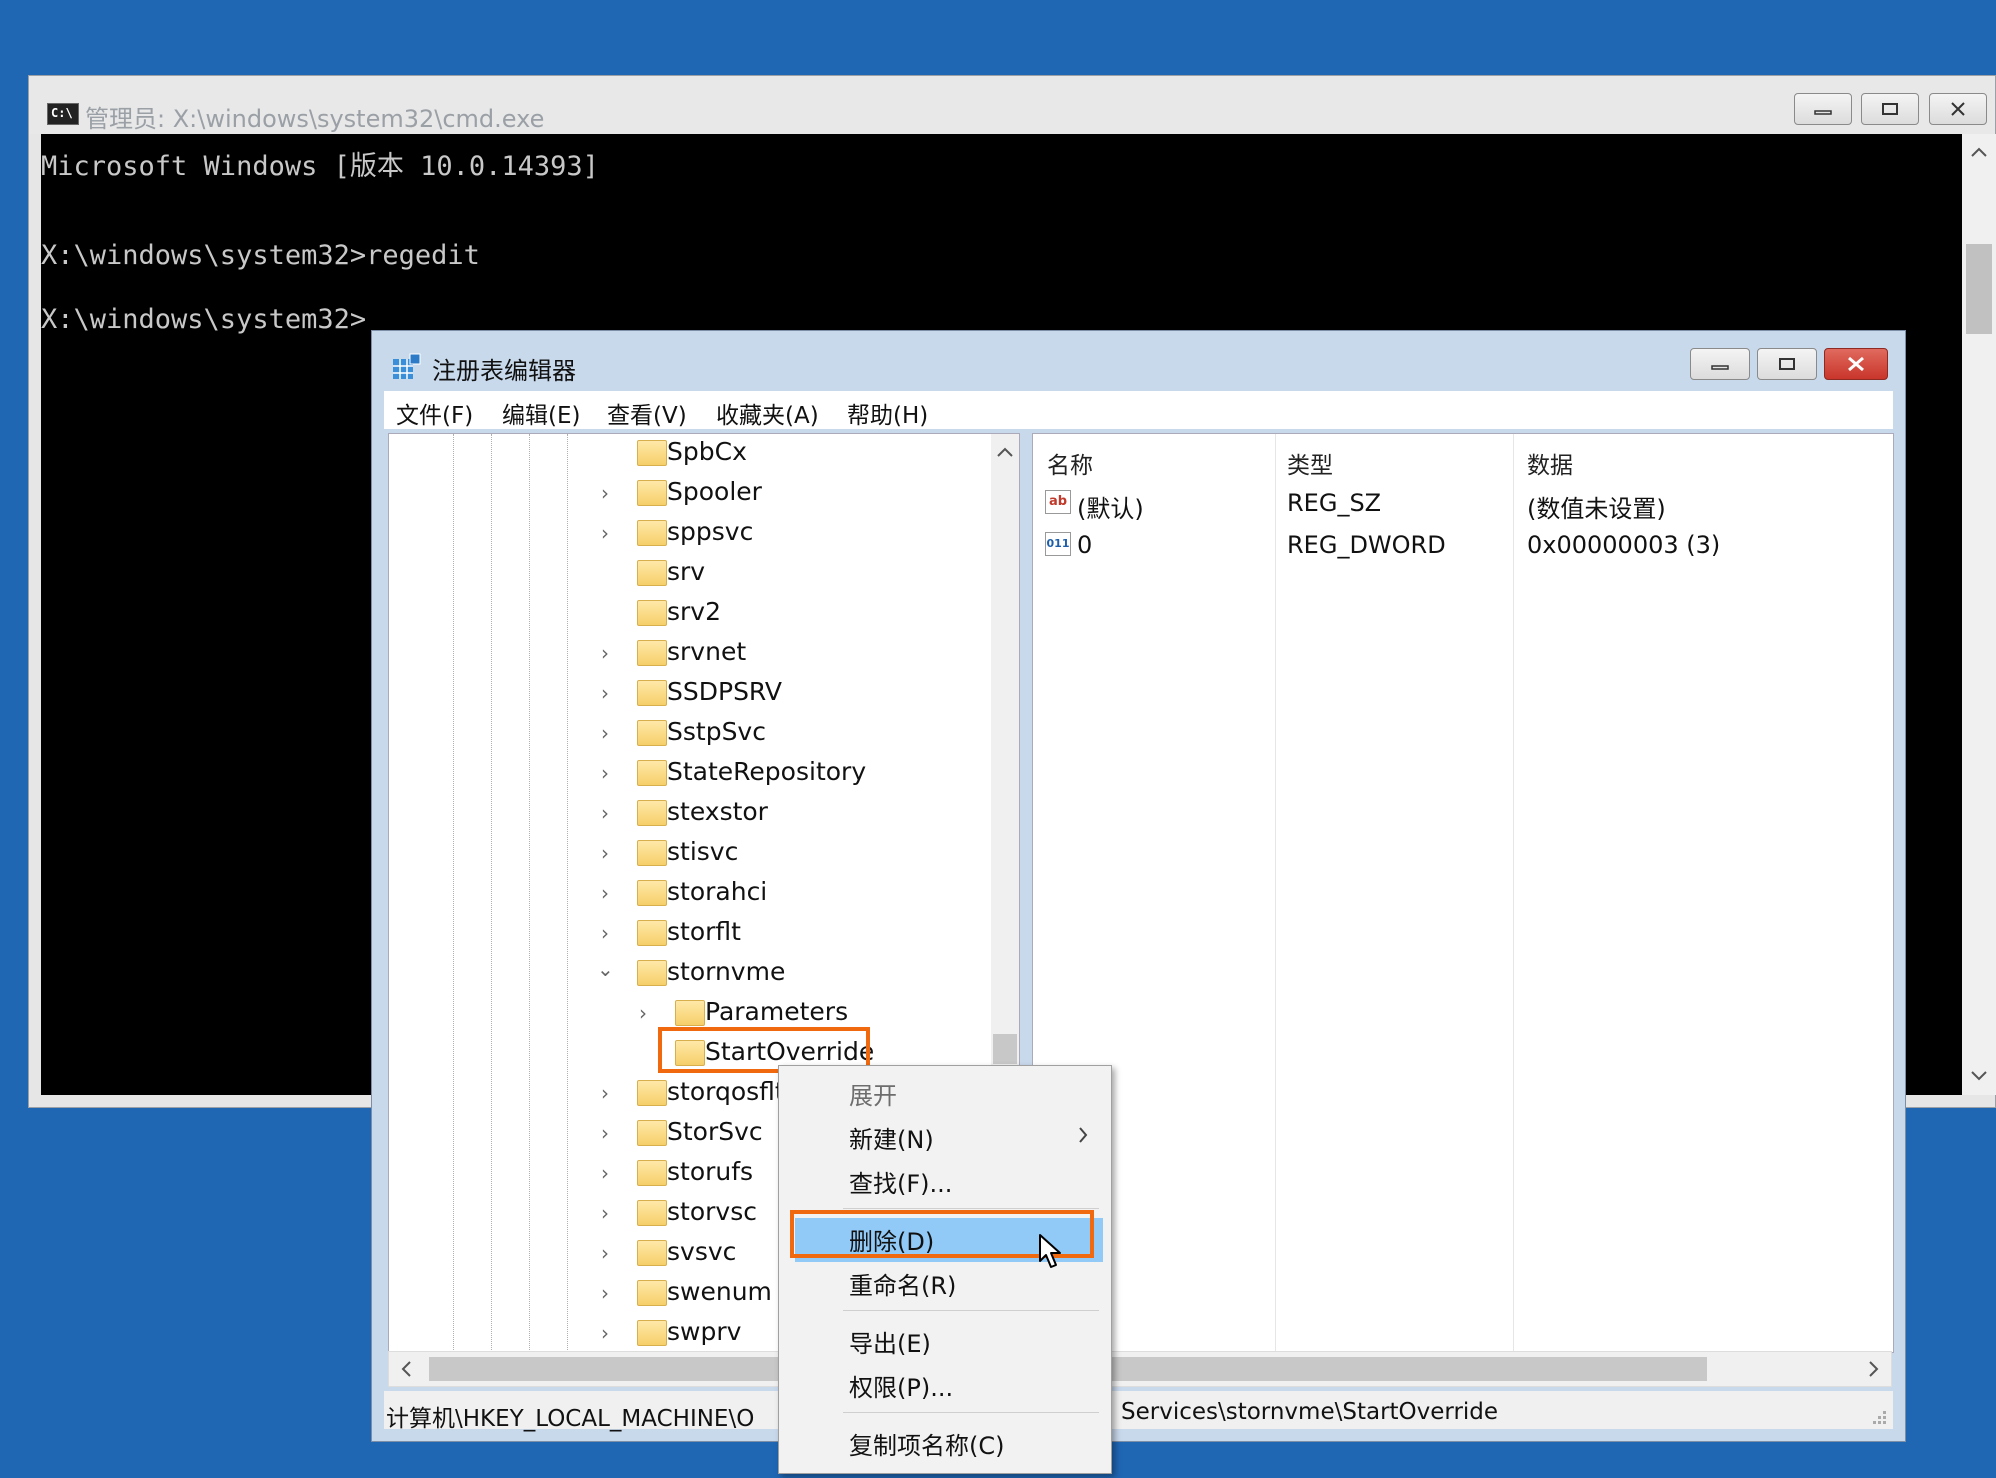 The image size is (1996, 1478). Describe the element at coordinates (926, 1443) in the screenshot. I see `menu-item-copy-key-name: 复制项名称(C)` at that location.